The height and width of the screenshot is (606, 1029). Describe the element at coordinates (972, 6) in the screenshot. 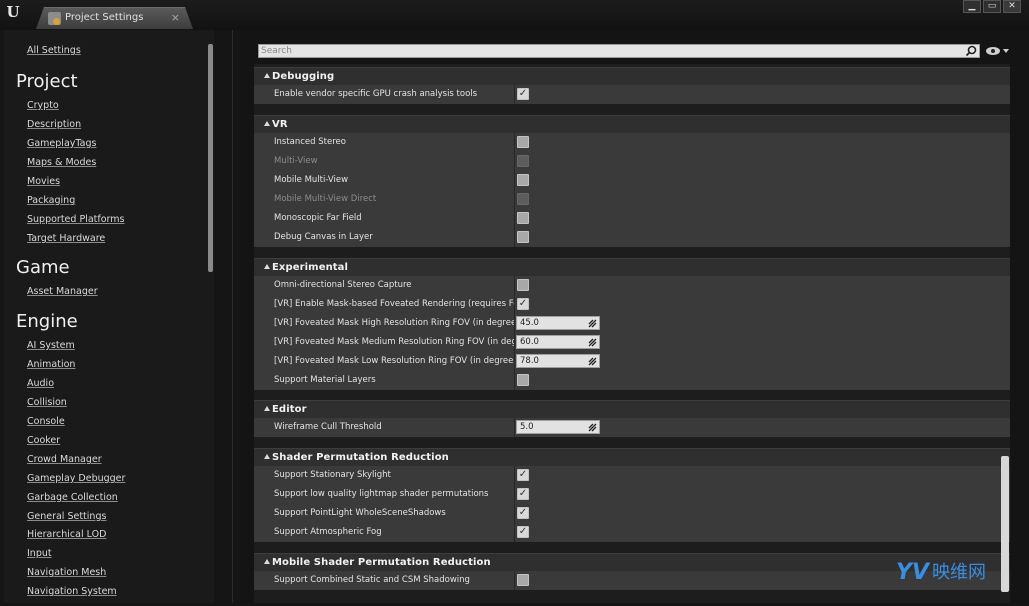

I see `minimize-button: ▁` at that location.